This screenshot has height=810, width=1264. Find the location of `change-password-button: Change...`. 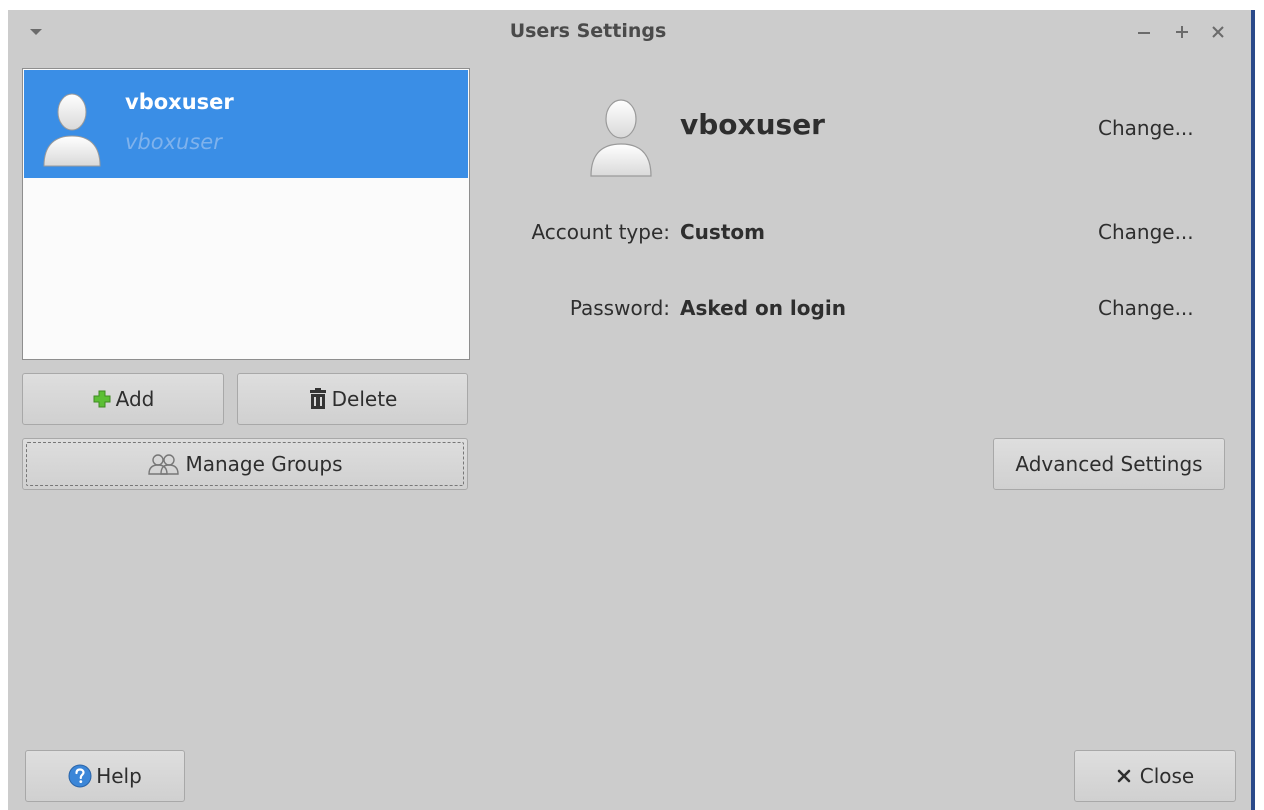

change-password-button: Change... is located at coordinates (1146, 308).